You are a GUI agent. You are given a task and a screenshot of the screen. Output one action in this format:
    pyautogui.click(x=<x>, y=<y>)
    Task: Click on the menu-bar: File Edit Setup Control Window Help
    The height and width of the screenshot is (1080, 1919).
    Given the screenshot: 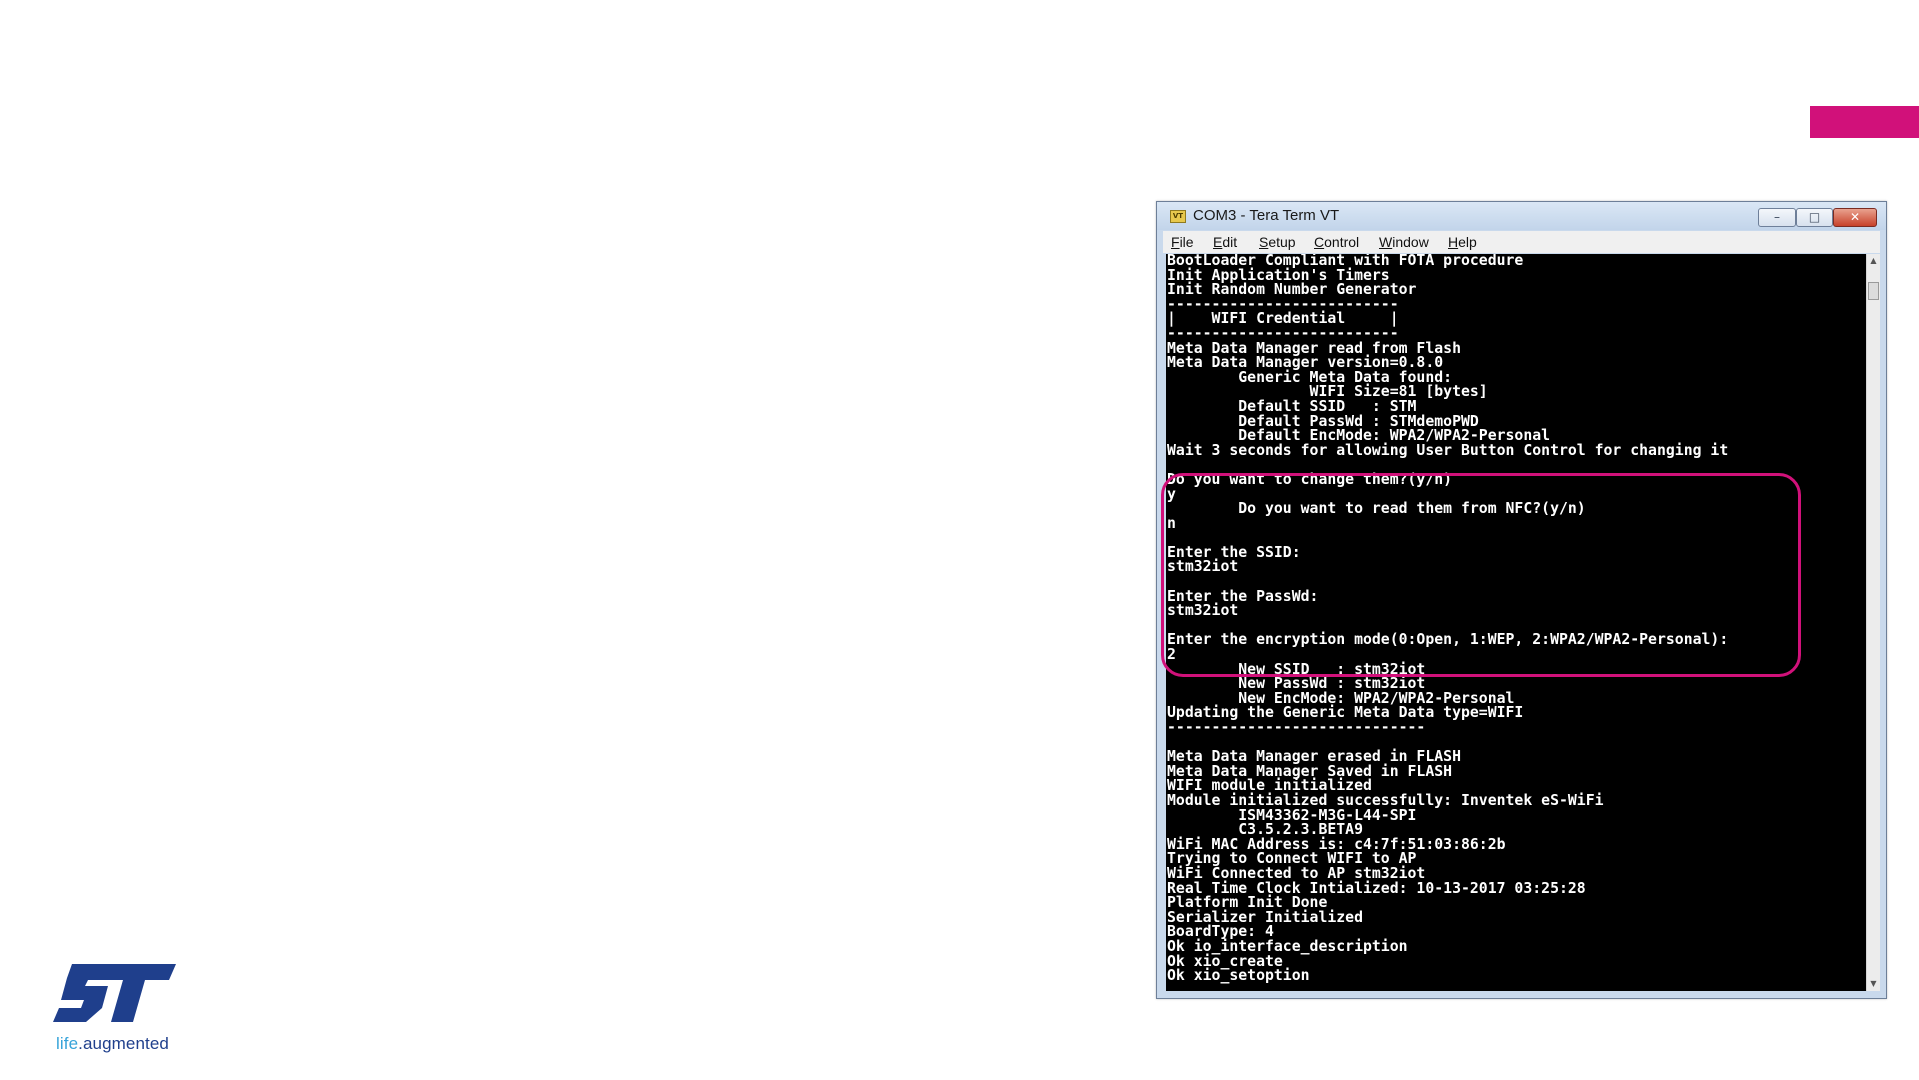 What is the action you would take?
    pyautogui.click(x=1521, y=242)
    